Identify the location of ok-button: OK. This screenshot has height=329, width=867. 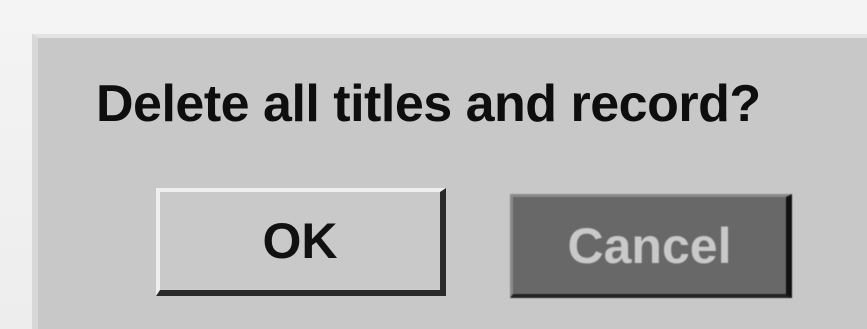
(301, 242).